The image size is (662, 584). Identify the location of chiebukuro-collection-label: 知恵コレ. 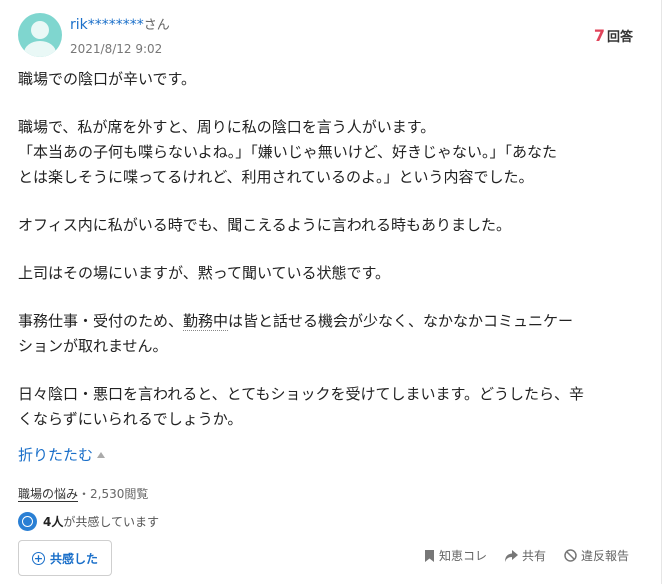
(462, 556).